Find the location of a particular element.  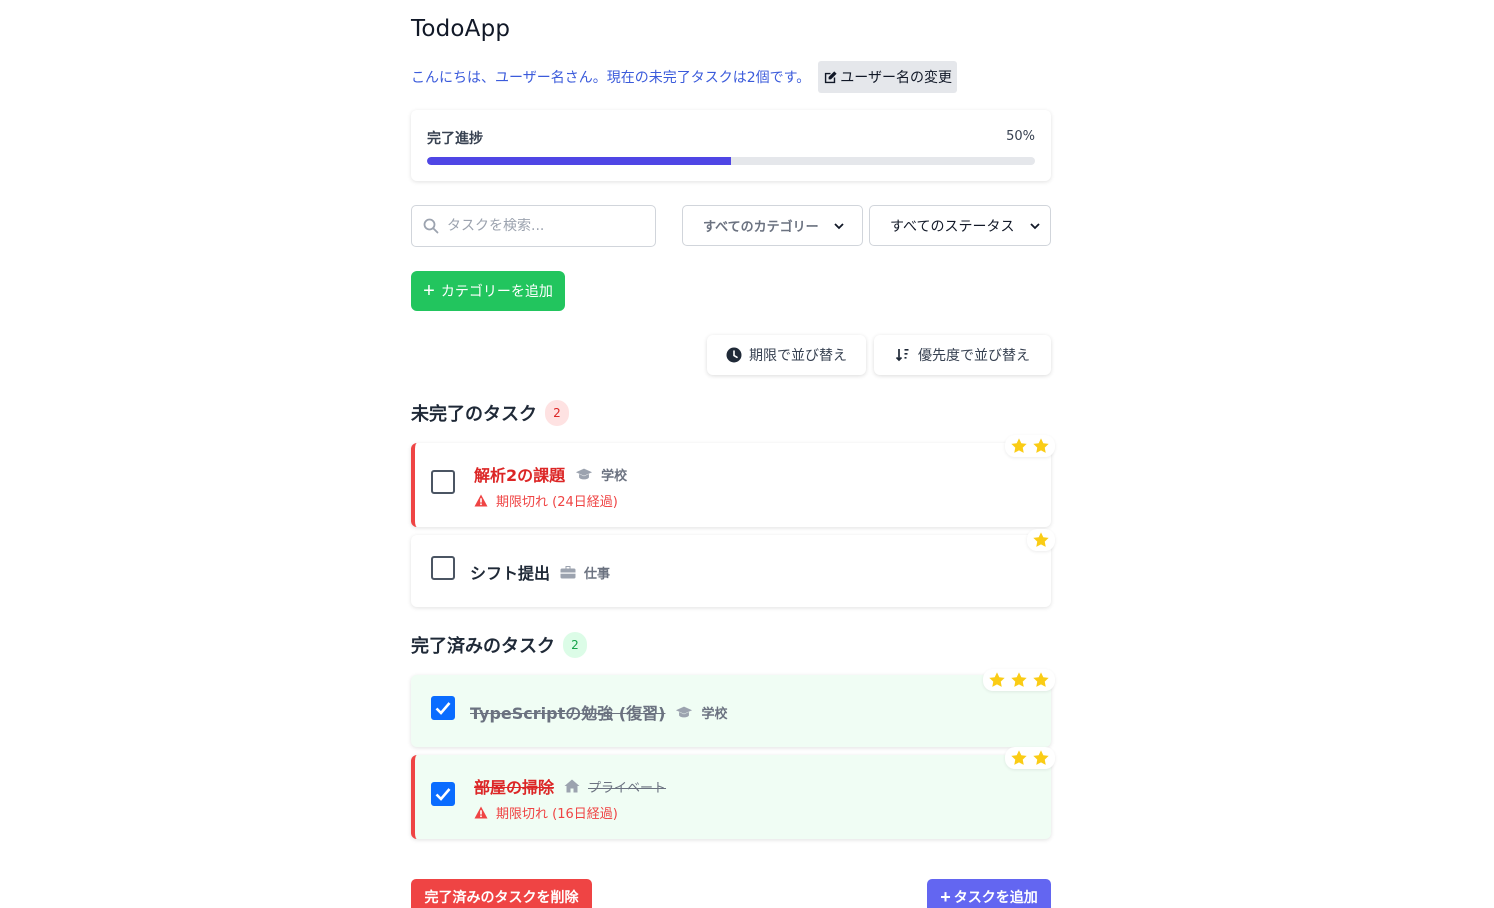

add-task-label: タスクを追加 is located at coordinates (995, 897).